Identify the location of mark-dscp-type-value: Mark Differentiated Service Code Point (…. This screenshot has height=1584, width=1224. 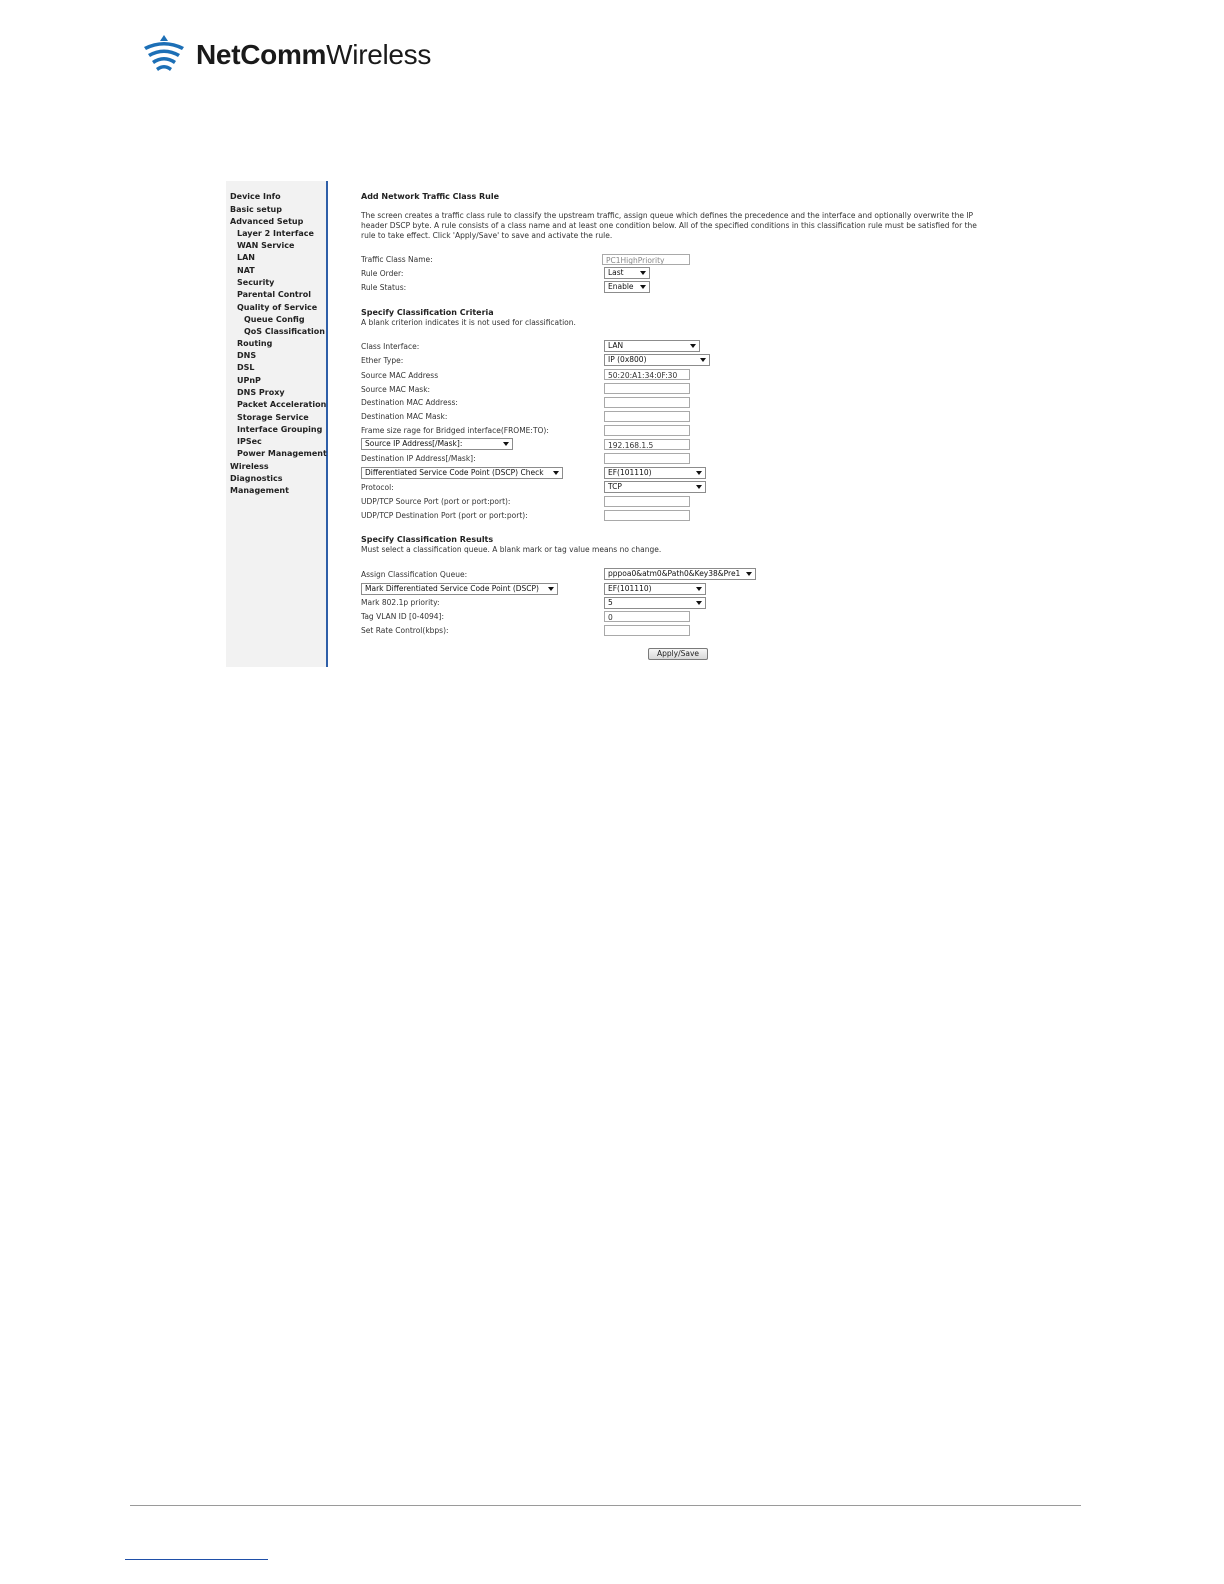
(452, 588).